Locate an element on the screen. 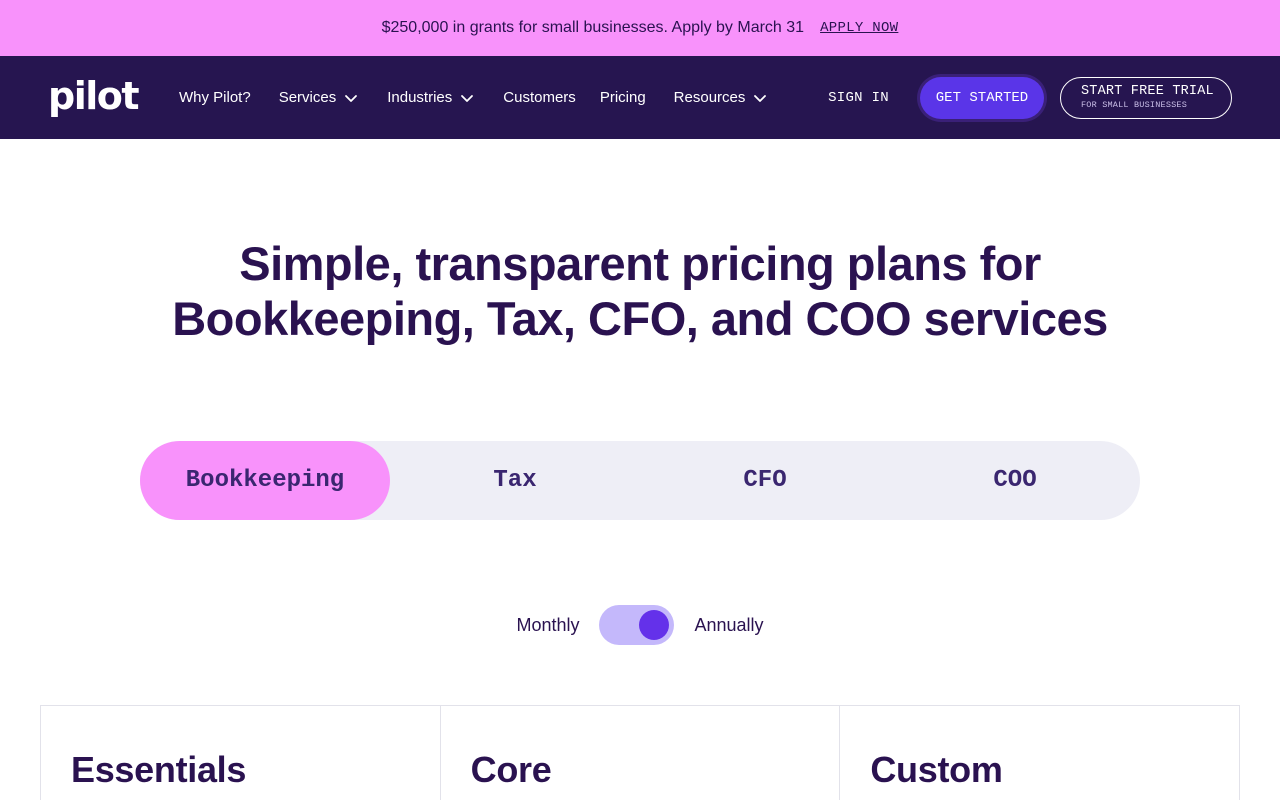 The image size is (1280, 800). page-title-line-1: Simple, transparent pricing plans for is located at coordinates (640, 263).